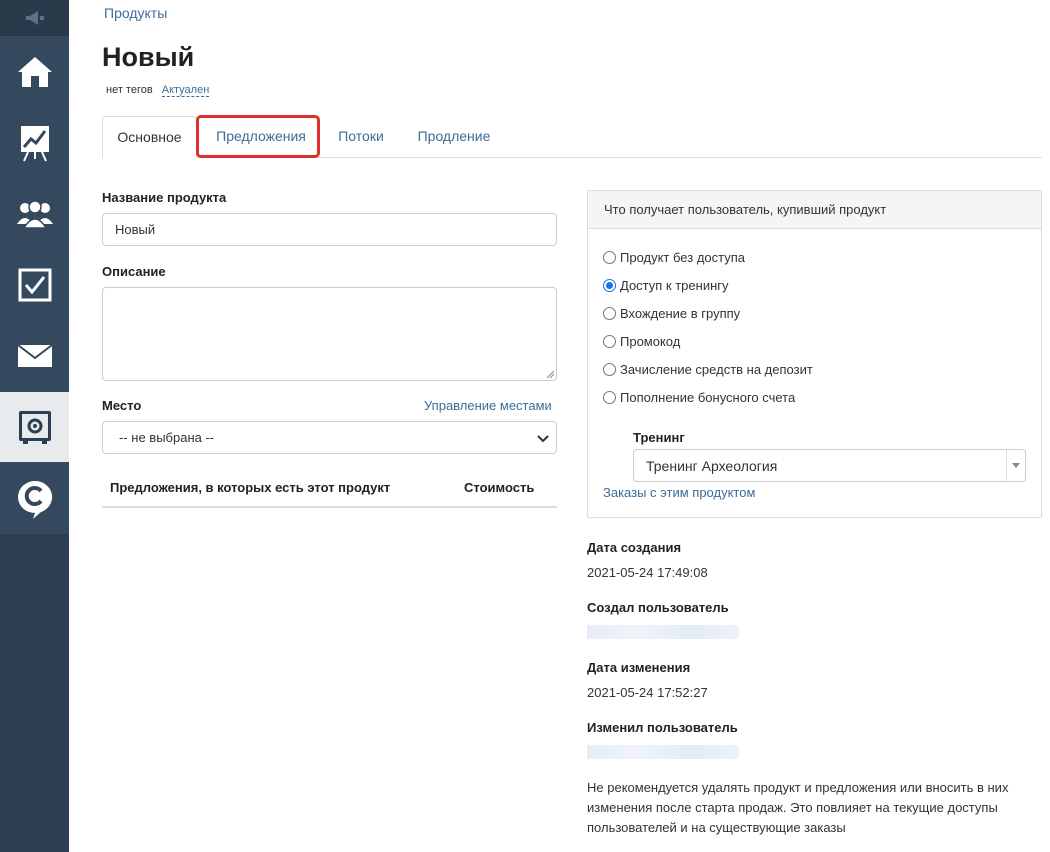  I want to click on sidebar-item-tasks, so click(34, 285).